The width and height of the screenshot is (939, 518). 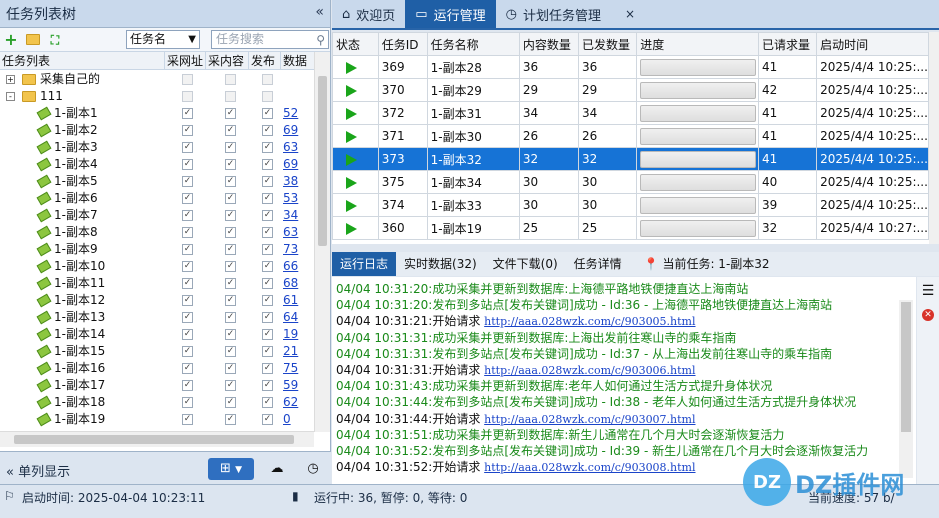 I want to click on data-count-link: 69, so click(x=290, y=164).